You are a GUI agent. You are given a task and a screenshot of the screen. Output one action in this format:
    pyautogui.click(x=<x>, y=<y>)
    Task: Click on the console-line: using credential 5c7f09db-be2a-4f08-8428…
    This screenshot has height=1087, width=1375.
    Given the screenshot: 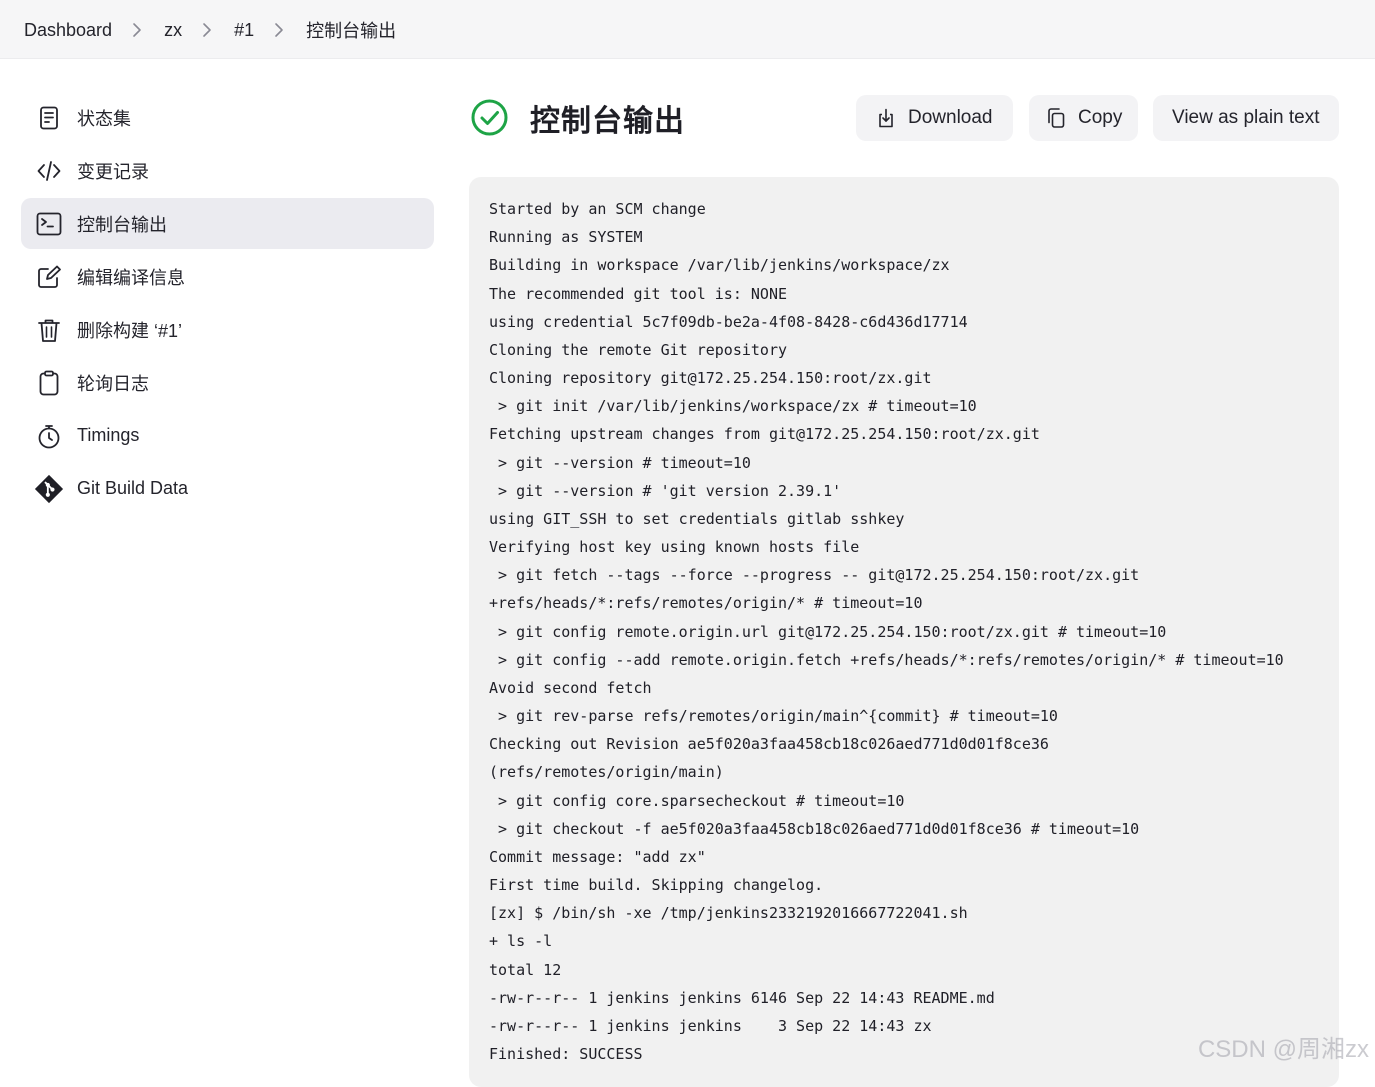 What is the action you would take?
    pyautogui.click(x=728, y=321)
    